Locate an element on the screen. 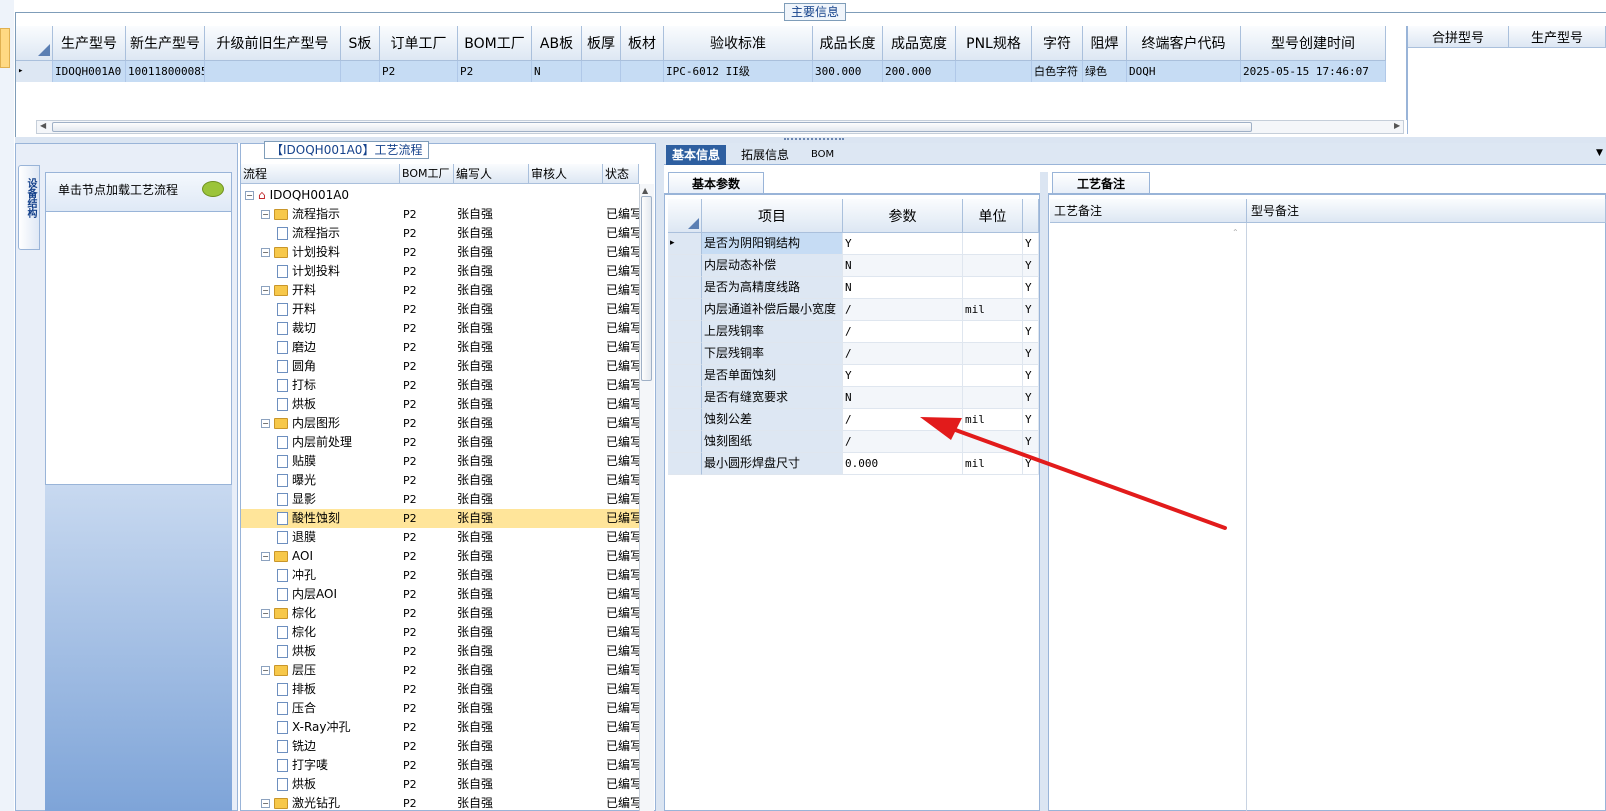  tree-header-bom: BOM工厂 is located at coordinates (427, 174).